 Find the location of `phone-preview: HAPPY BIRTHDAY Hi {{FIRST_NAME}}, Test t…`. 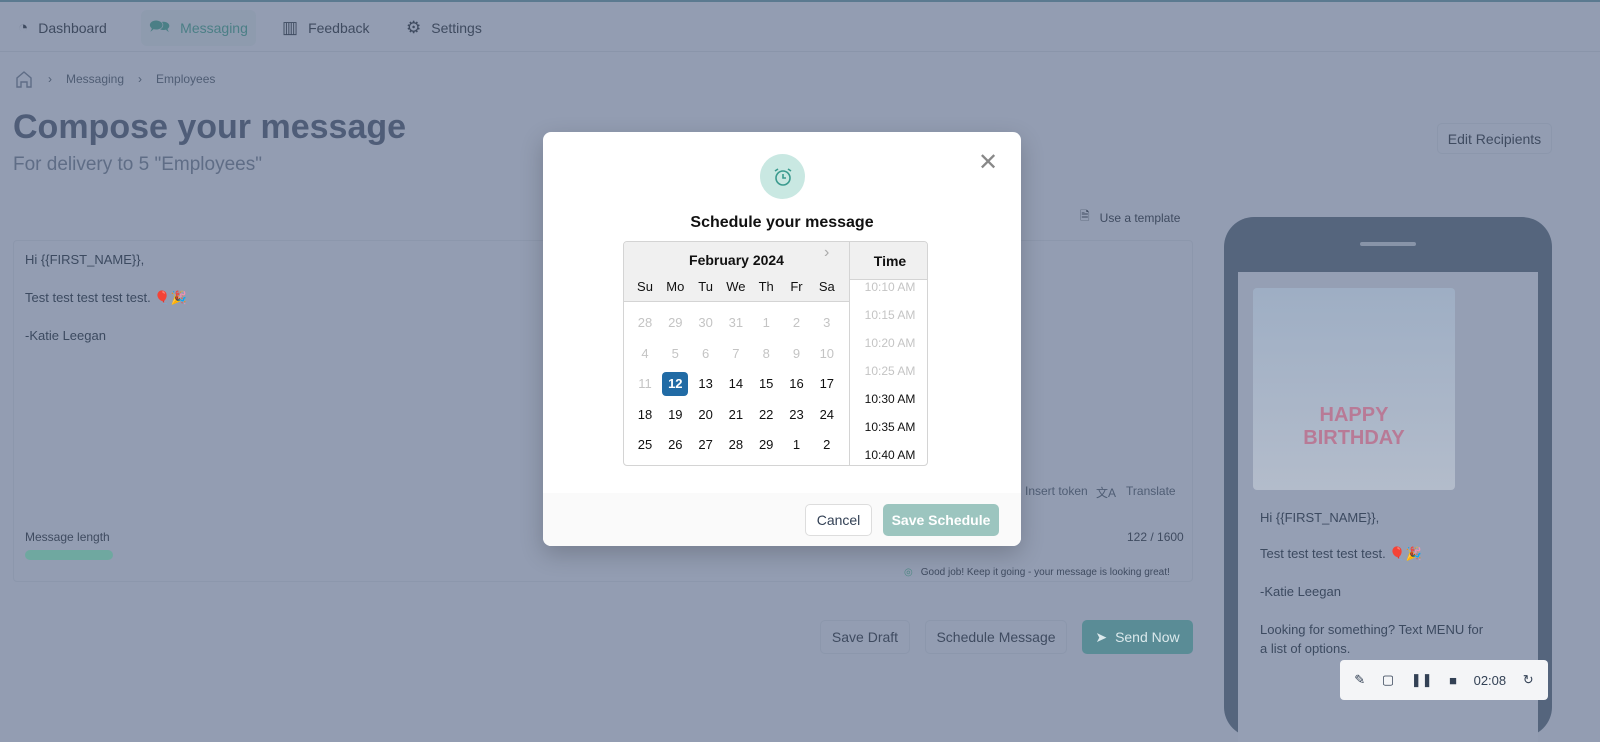

phone-preview: HAPPY BIRTHDAY Hi {{FIRST_NAME}}, Test t… is located at coordinates (1388, 479).